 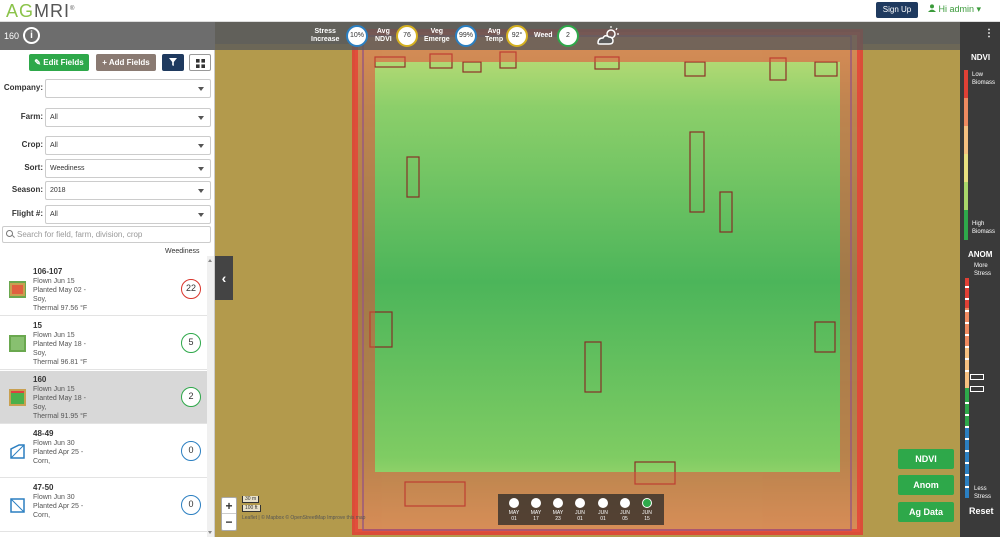 What do you see at coordinates (989, 33) in the screenshot?
I see `more-menu-icon: ⋮` at bounding box center [989, 33].